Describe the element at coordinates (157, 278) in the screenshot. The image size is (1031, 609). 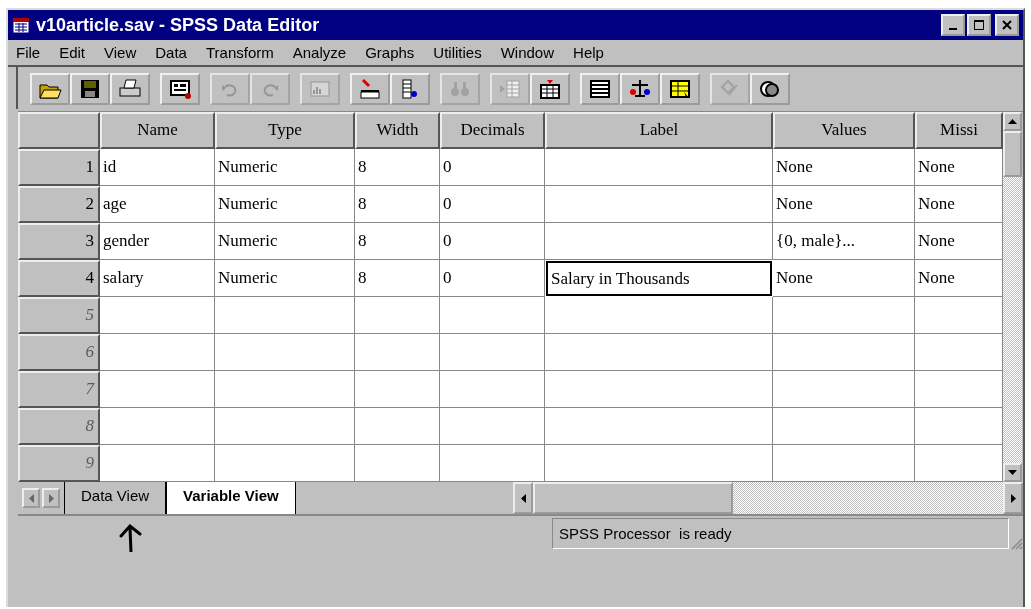
I see `table-cell: salary` at that location.